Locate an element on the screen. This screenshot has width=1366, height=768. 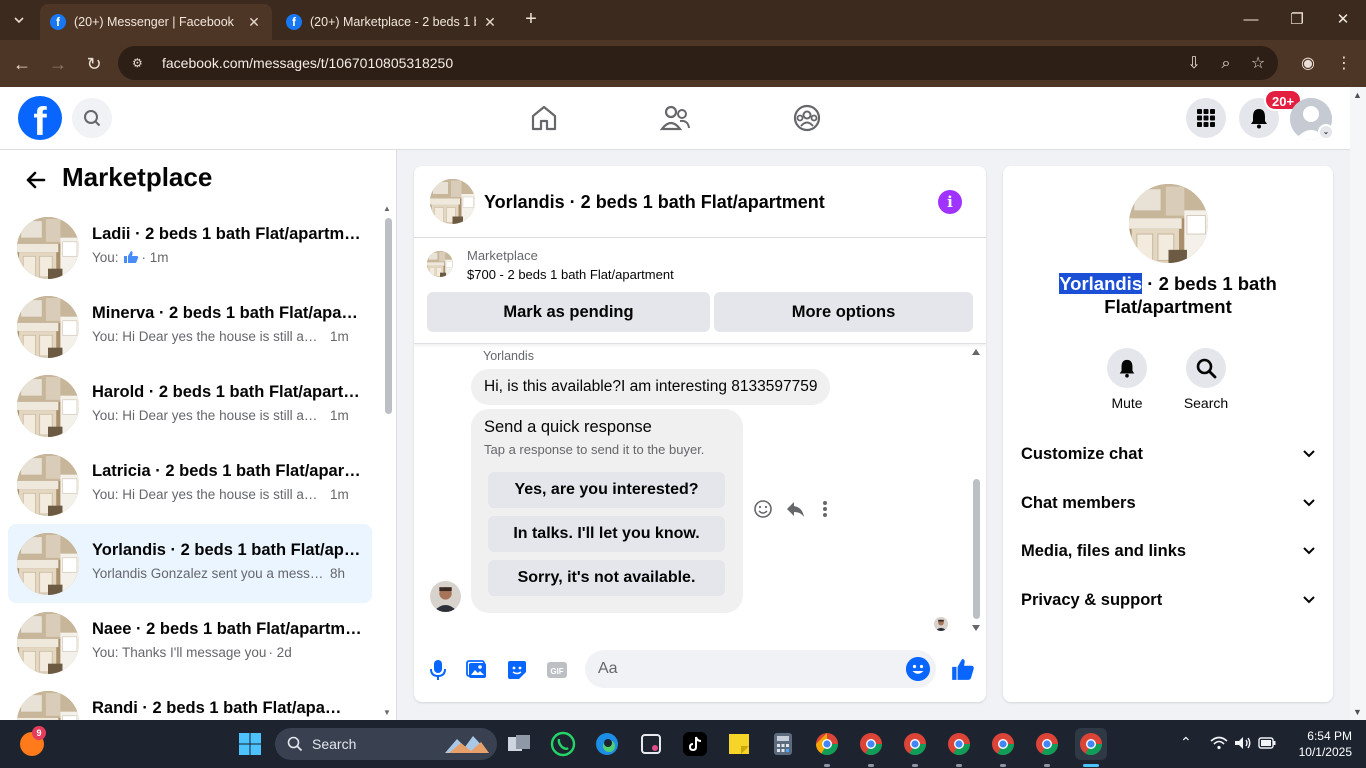
tiktok-icon is located at coordinates (695, 744).